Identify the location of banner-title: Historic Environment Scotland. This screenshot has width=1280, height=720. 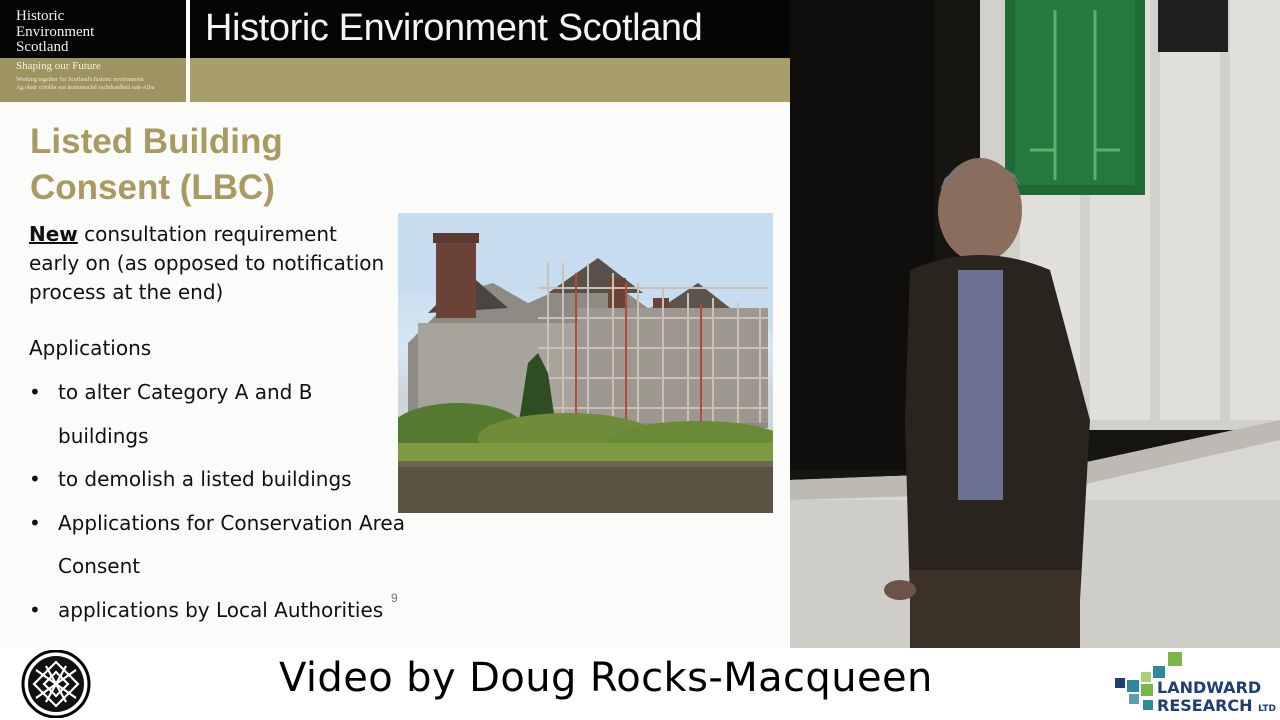
(454, 28).